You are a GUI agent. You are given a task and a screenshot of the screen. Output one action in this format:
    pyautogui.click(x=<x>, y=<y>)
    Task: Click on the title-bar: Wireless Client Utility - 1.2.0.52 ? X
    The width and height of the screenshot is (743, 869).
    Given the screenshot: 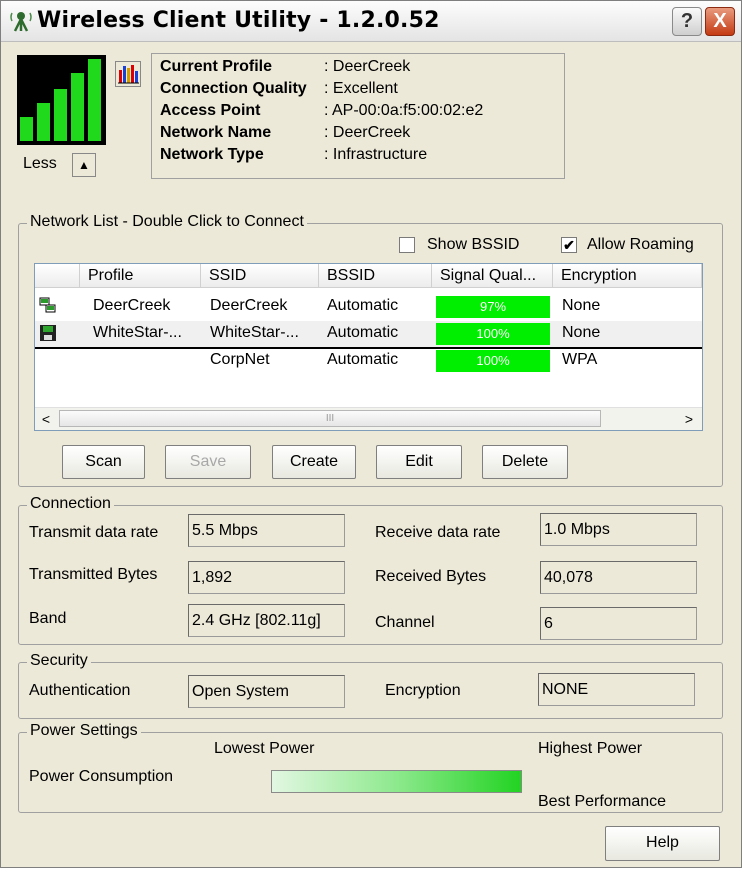 What is the action you would take?
    pyautogui.click(x=371, y=21)
    